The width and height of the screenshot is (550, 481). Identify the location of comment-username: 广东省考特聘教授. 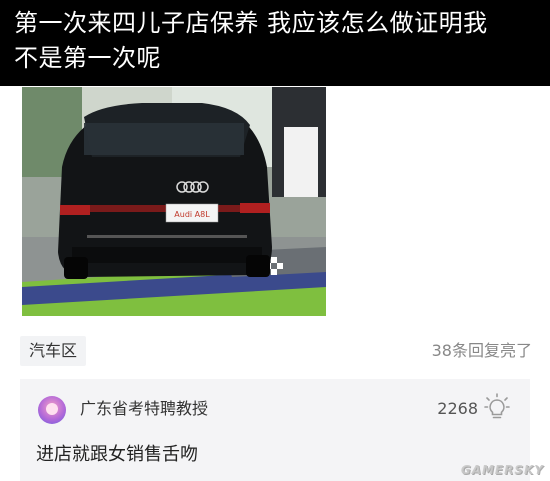
(144, 409).